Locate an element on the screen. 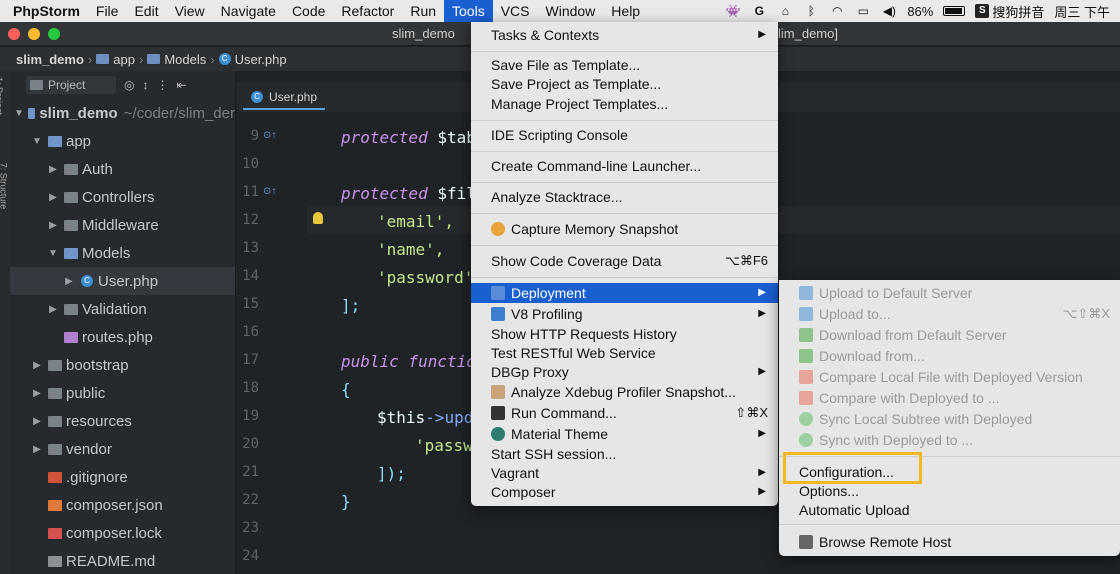 Image resolution: width=1120 pixels, height=574 pixels. menu-vcs: VCS is located at coordinates (515, 11).